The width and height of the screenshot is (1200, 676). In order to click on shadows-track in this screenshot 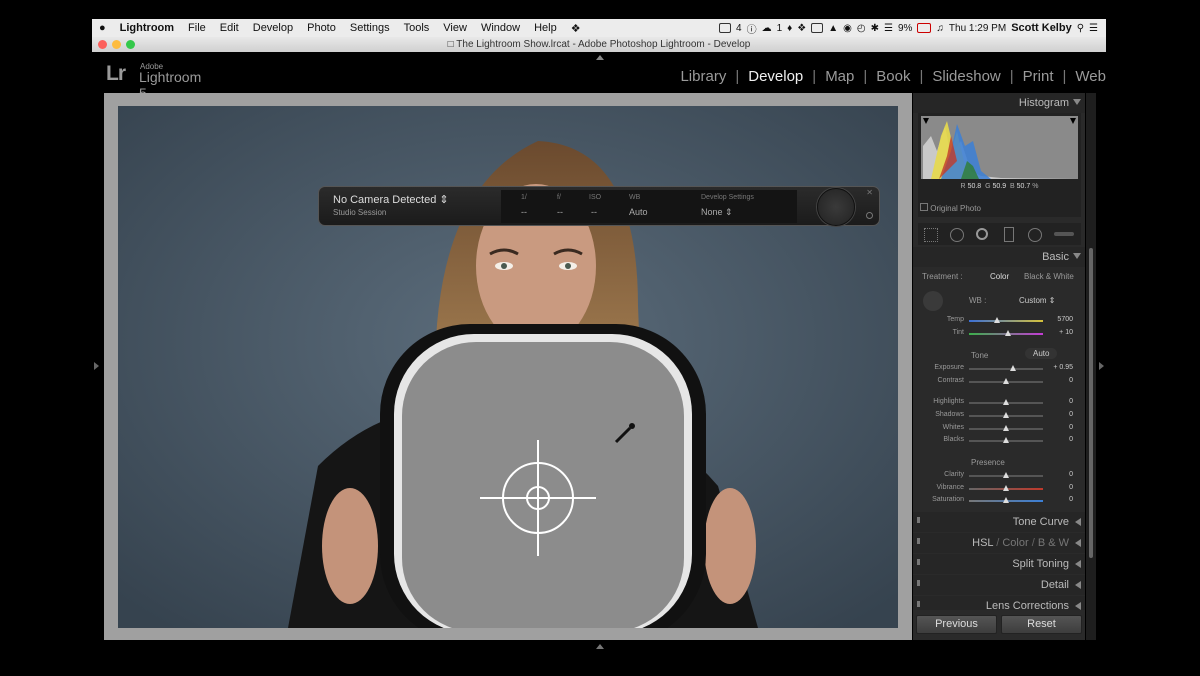, I will do `click(1006, 415)`.